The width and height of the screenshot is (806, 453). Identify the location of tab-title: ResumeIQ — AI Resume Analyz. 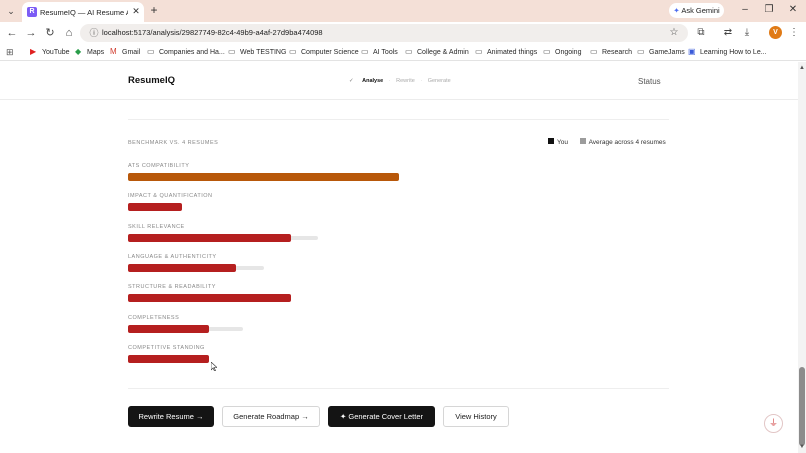
(84, 12).